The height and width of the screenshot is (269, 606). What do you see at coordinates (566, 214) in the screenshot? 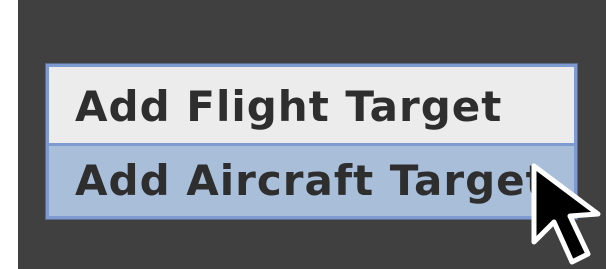
I see `mouse-pointer-icon` at bounding box center [566, 214].